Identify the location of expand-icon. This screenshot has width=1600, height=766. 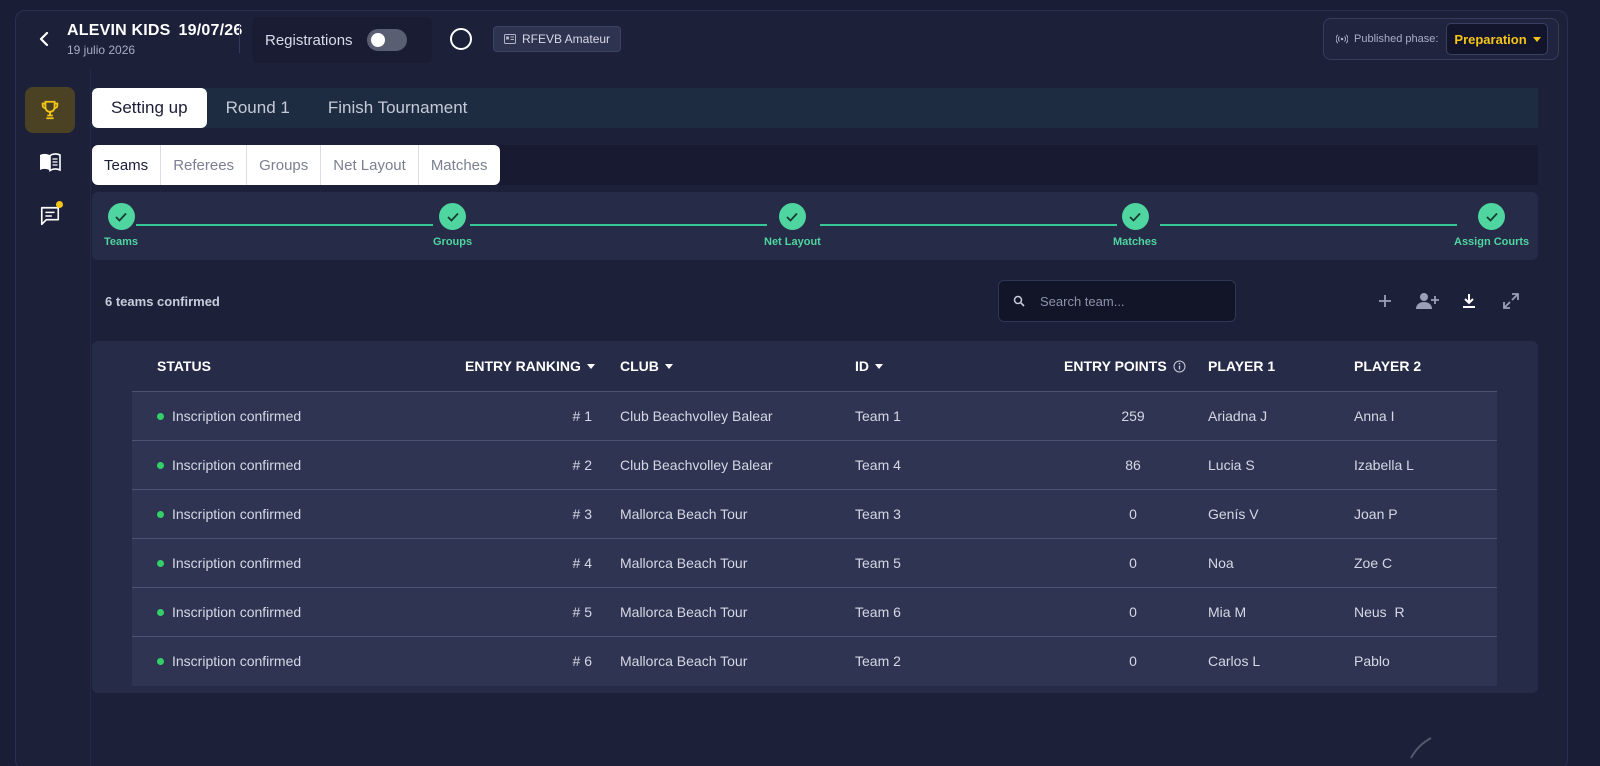
(1511, 301).